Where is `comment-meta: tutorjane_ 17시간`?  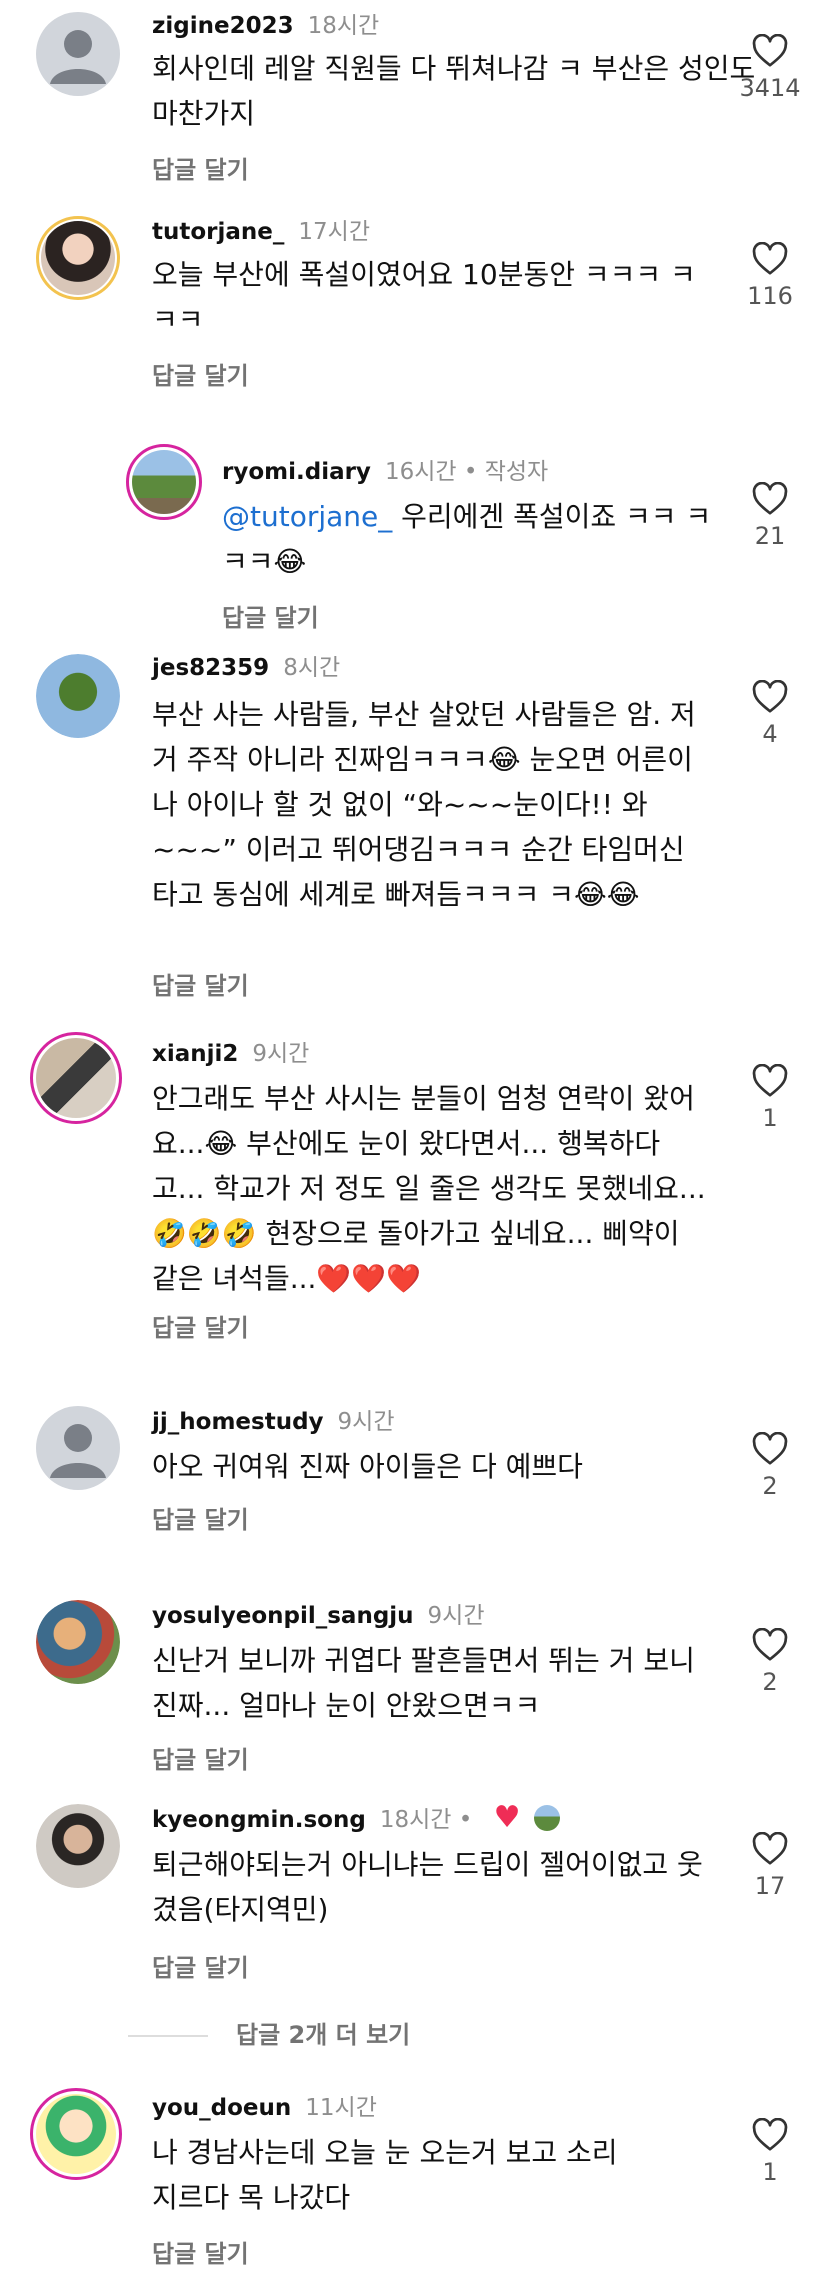
comment-meta: tutorjane_ 17시간 is located at coordinates (261, 229).